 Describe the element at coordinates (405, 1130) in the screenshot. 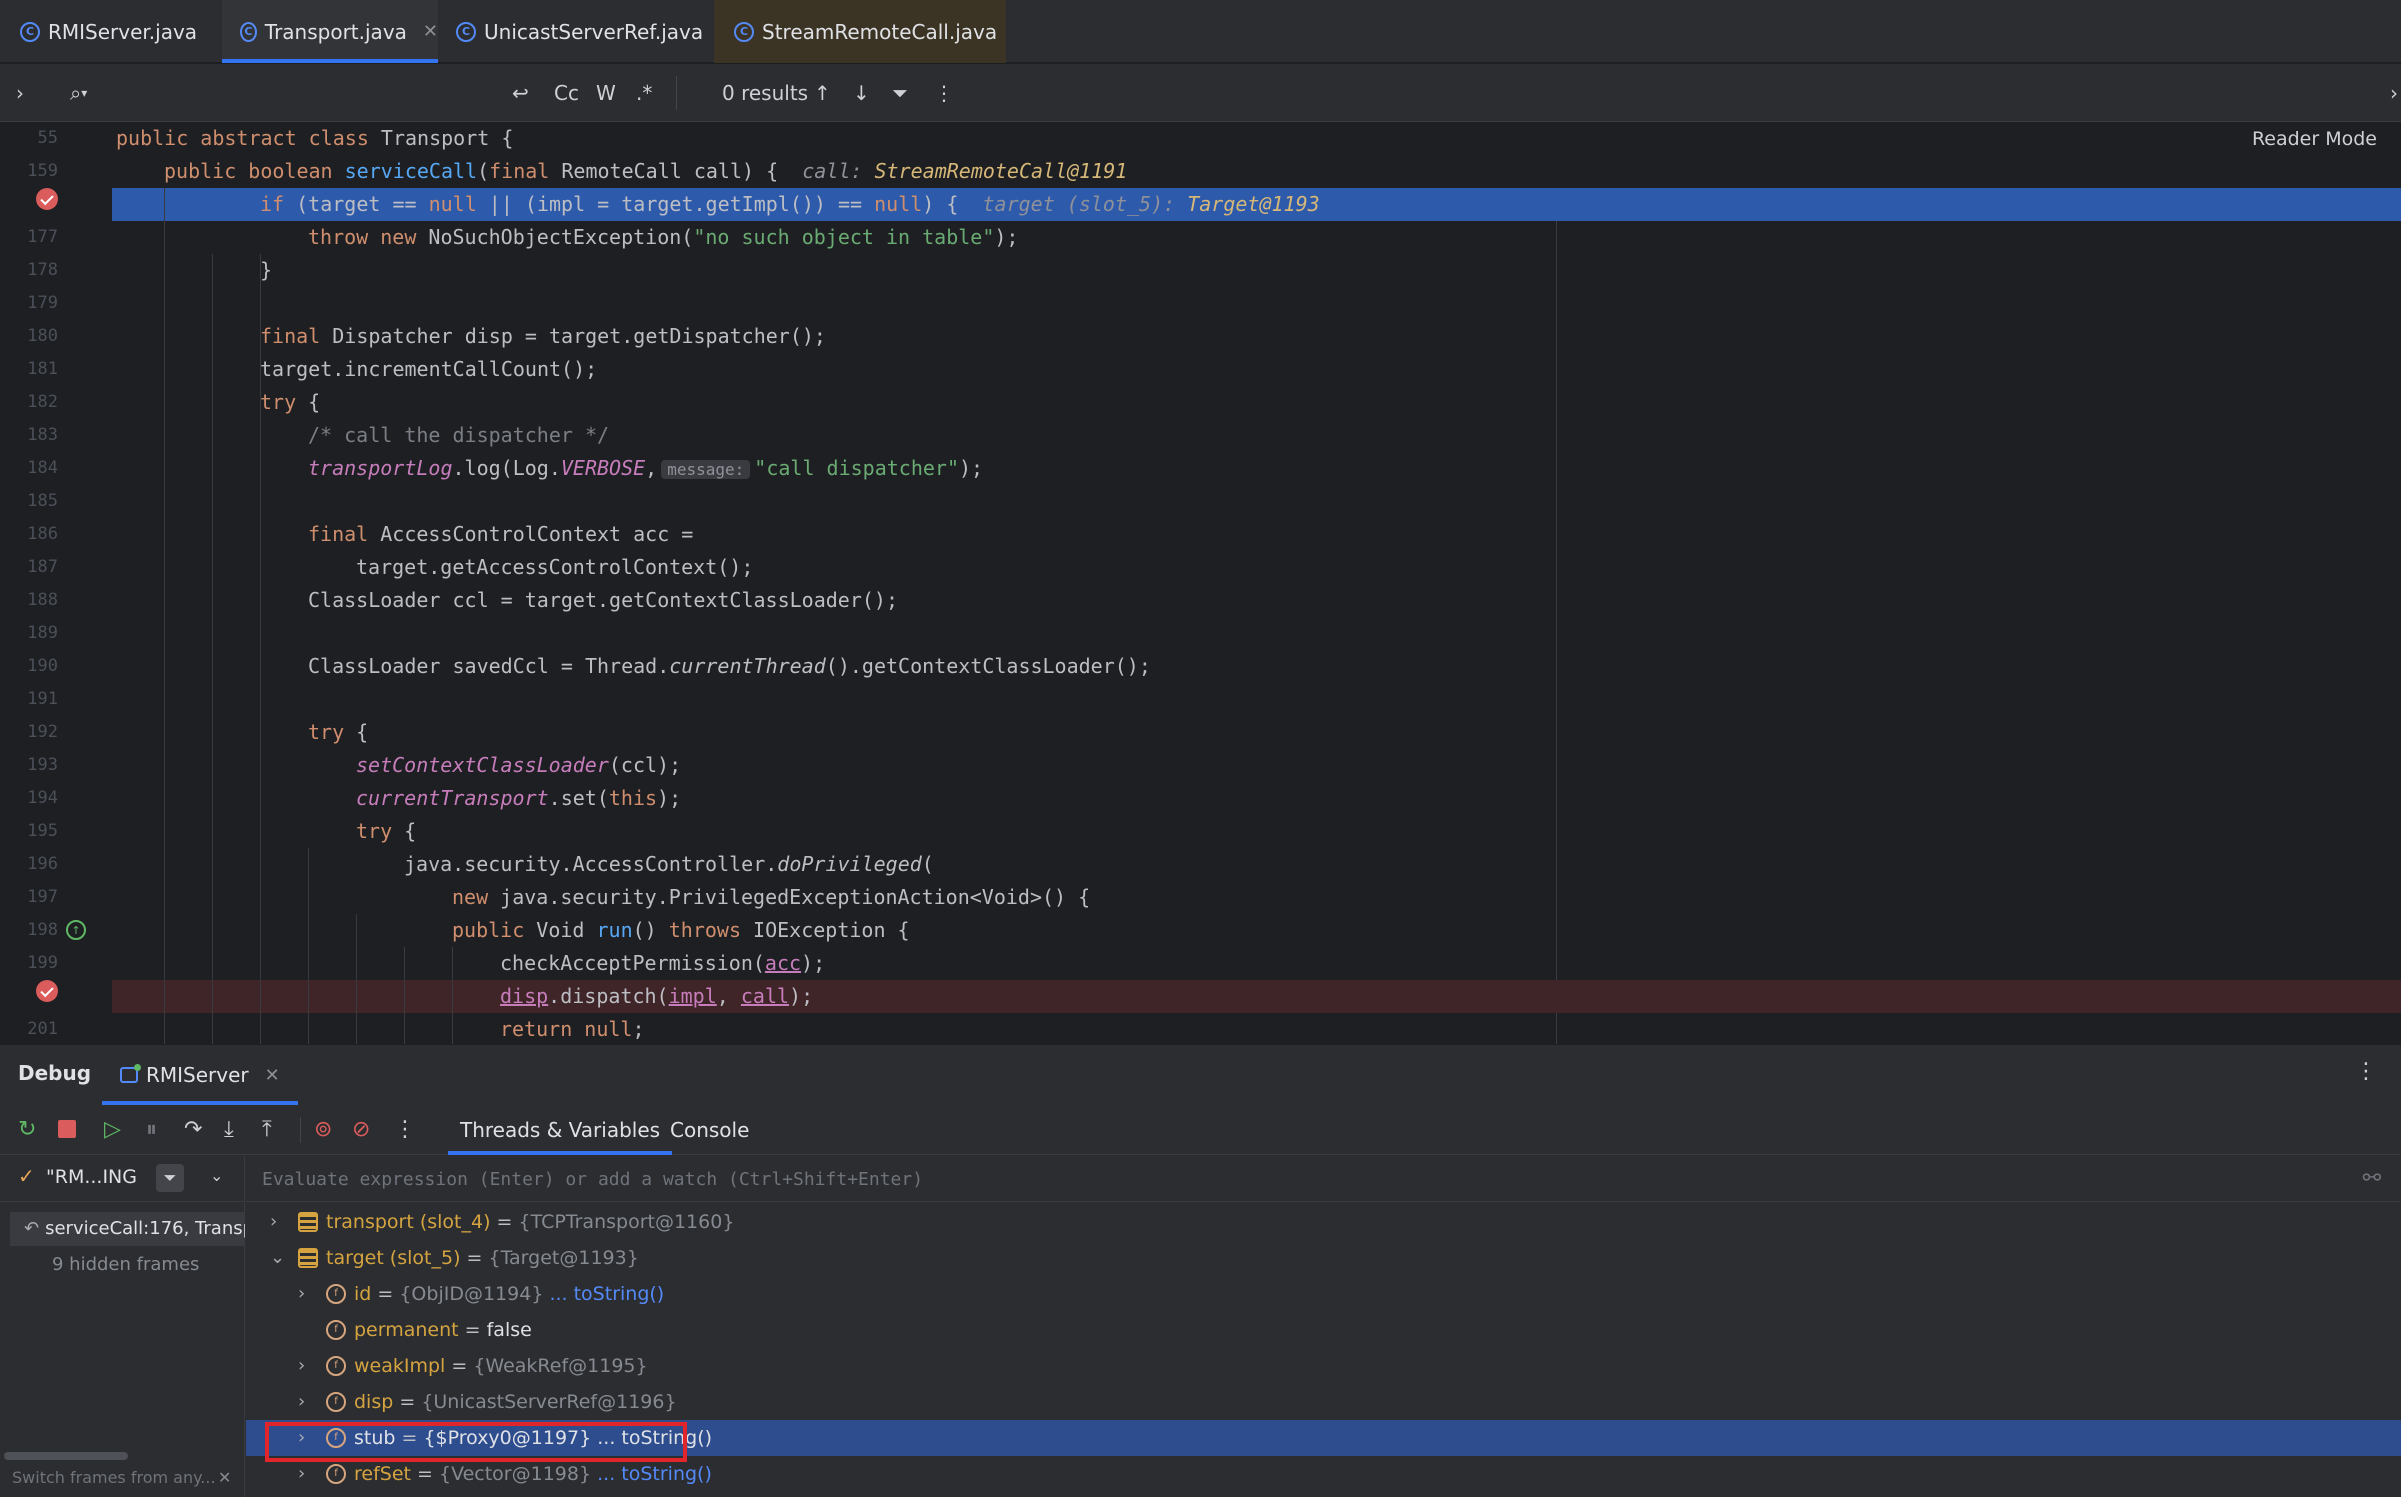

I see `more-actions-icon: ⋮` at that location.